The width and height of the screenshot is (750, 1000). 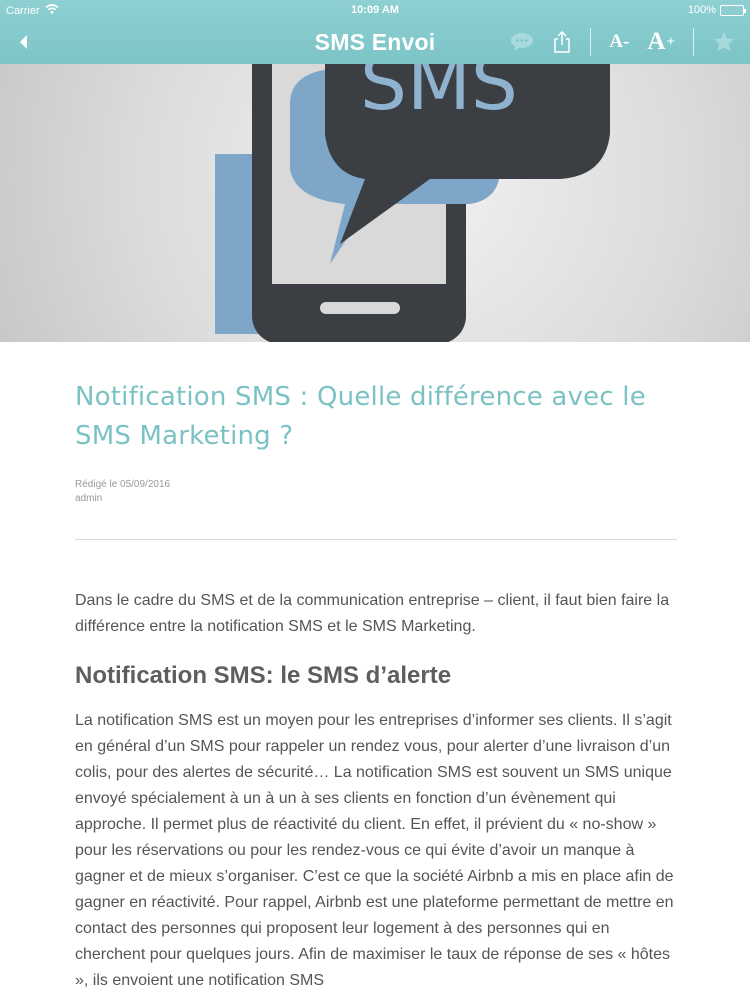 What do you see at coordinates (701, 10) in the screenshot?
I see `battery-percent: 100%` at bounding box center [701, 10].